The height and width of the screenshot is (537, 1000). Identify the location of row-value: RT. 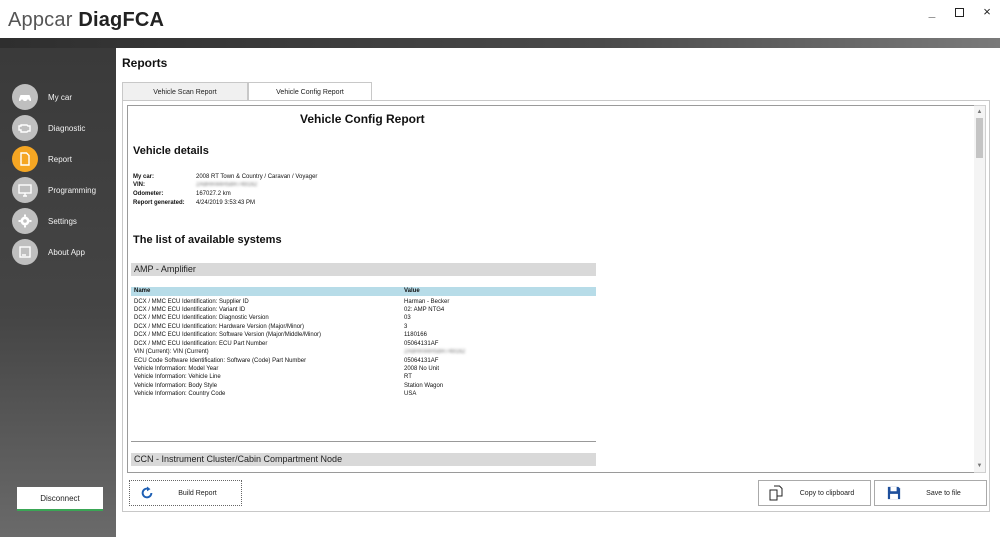
(408, 377).